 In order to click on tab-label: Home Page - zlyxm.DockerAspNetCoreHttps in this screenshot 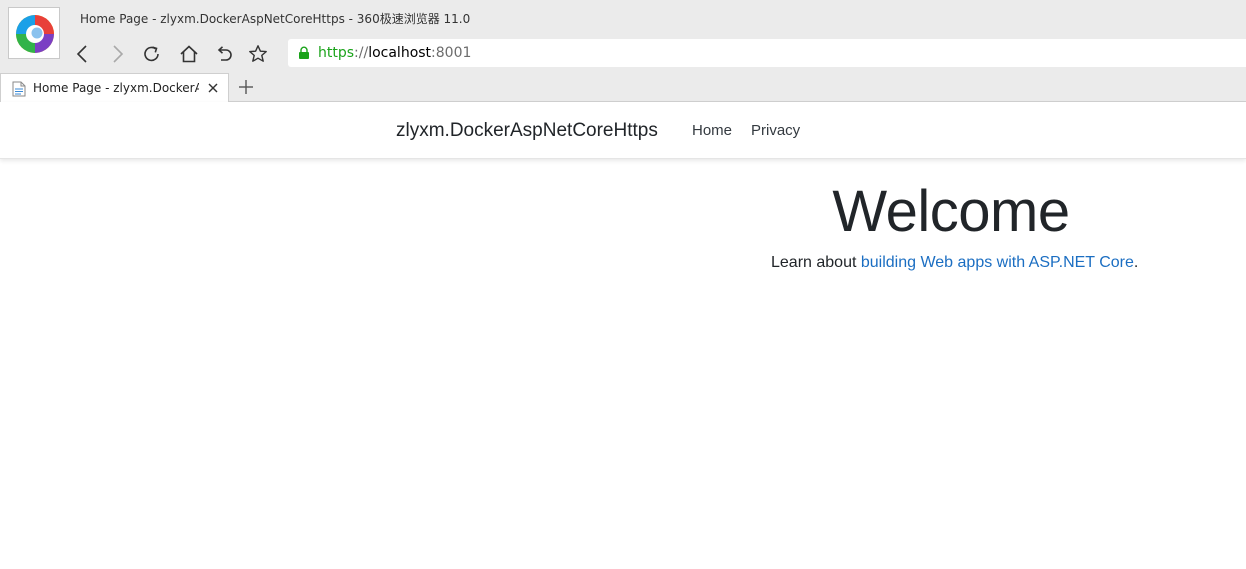, I will do `click(116, 88)`.